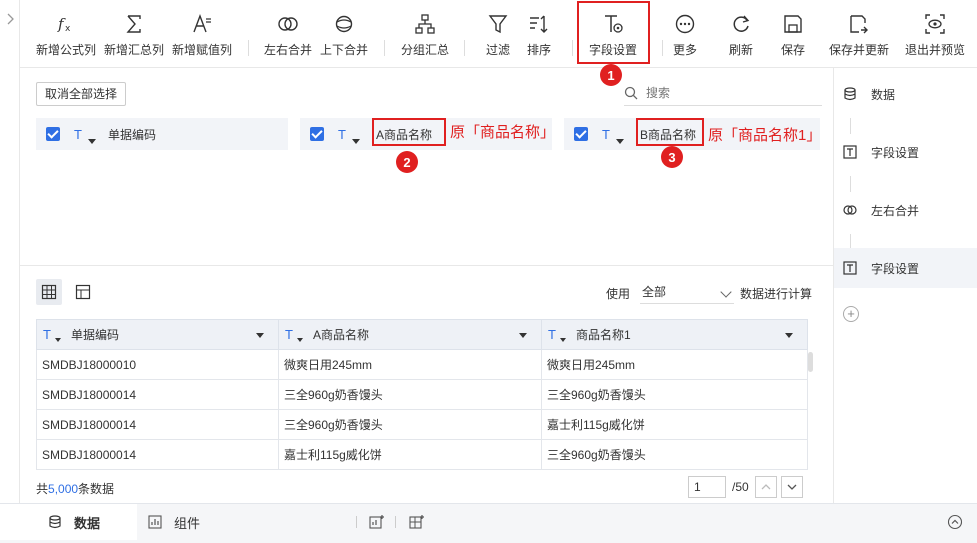 This screenshot has height=543, width=977. What do you see at coordinates (765, 135) in the screenshot?
I see `annotation-note-b: 原「商品名称1」` at bounding box center [765, 135].